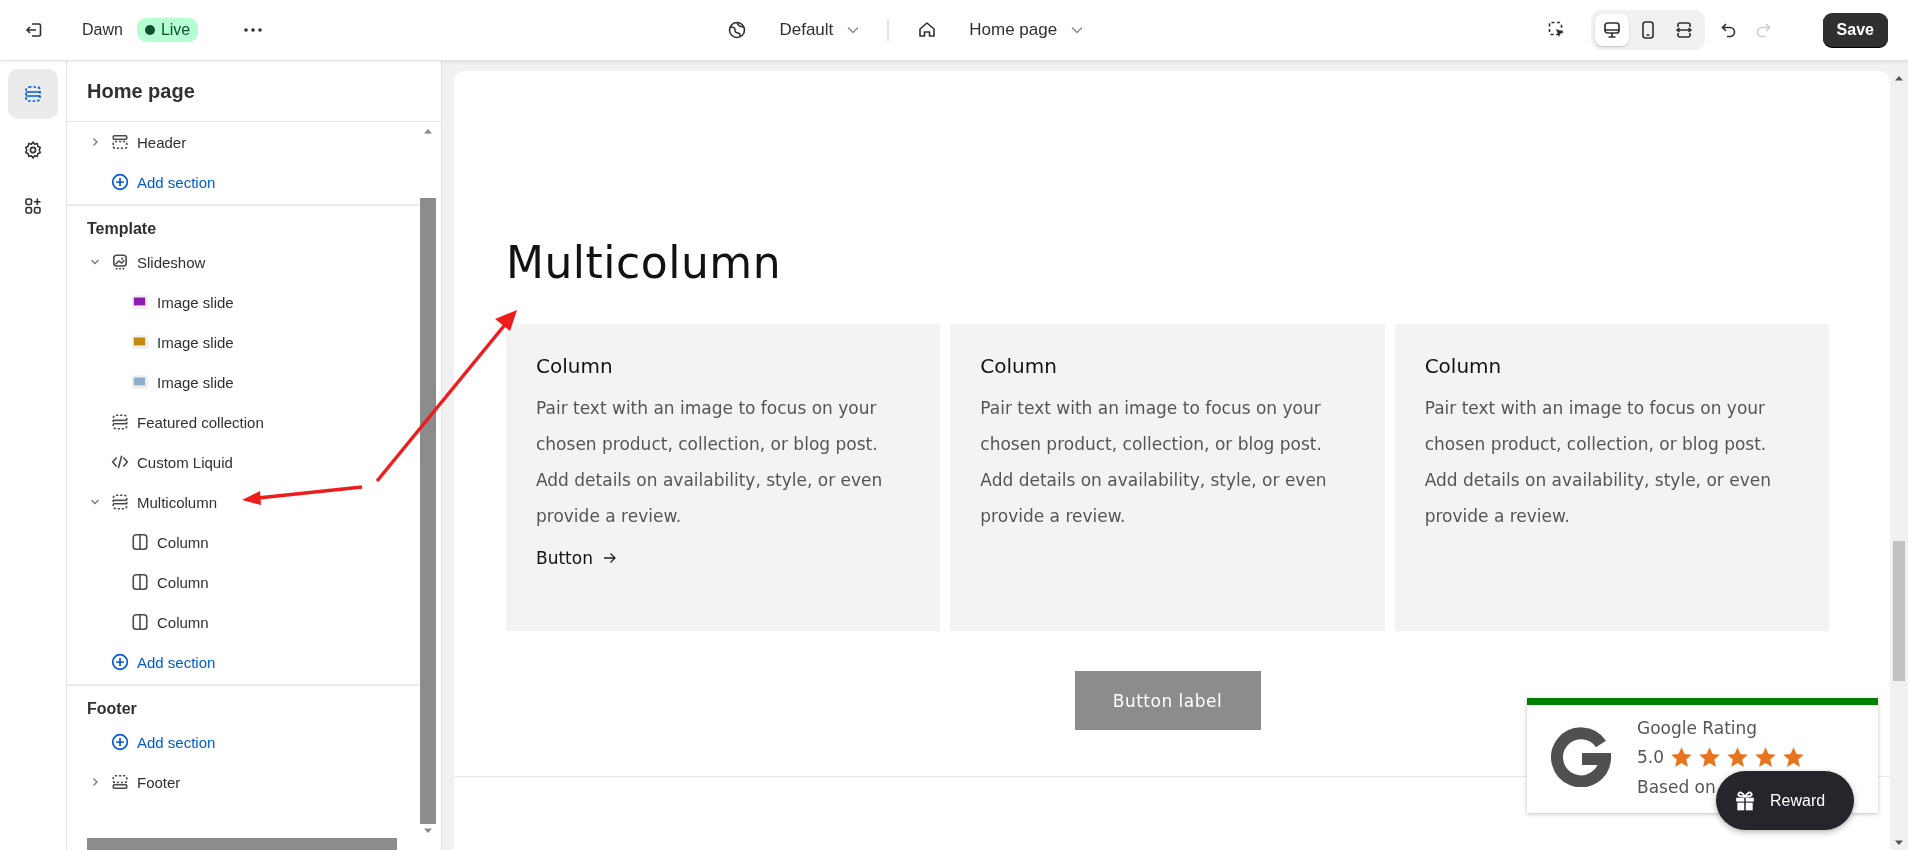 The image size is (1908, 850). I want to click on column-link: Button, so click(576, 558).